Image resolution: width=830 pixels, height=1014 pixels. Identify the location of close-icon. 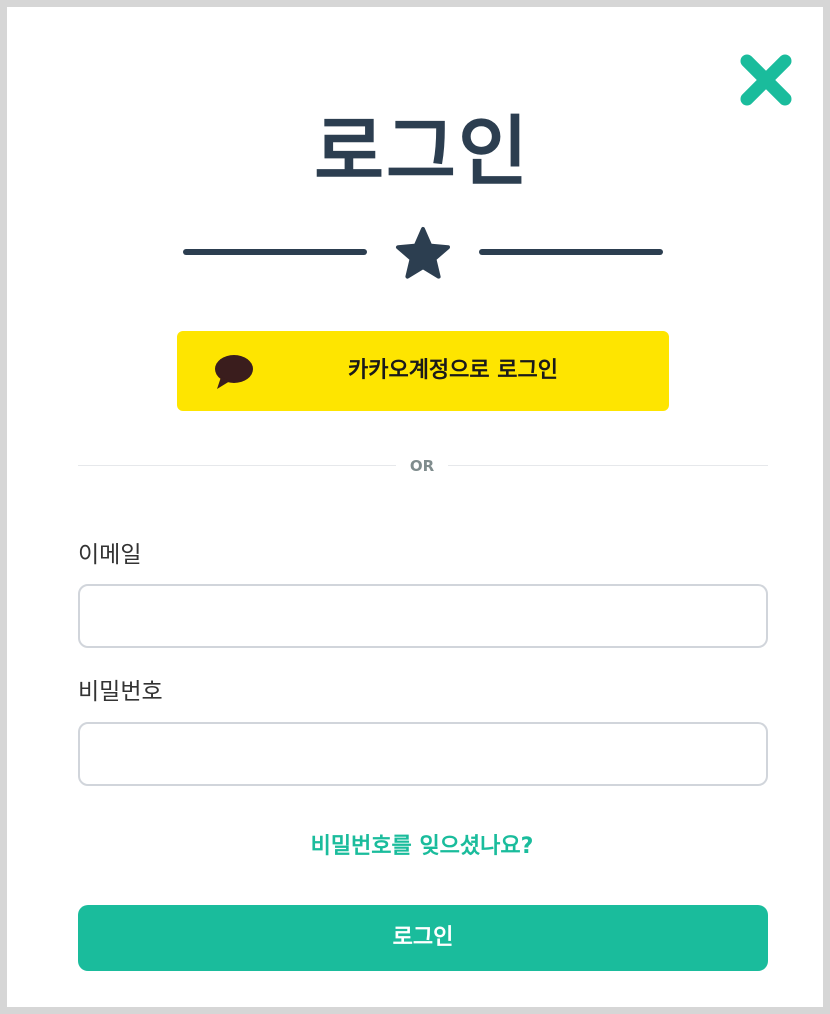
(766, 80).